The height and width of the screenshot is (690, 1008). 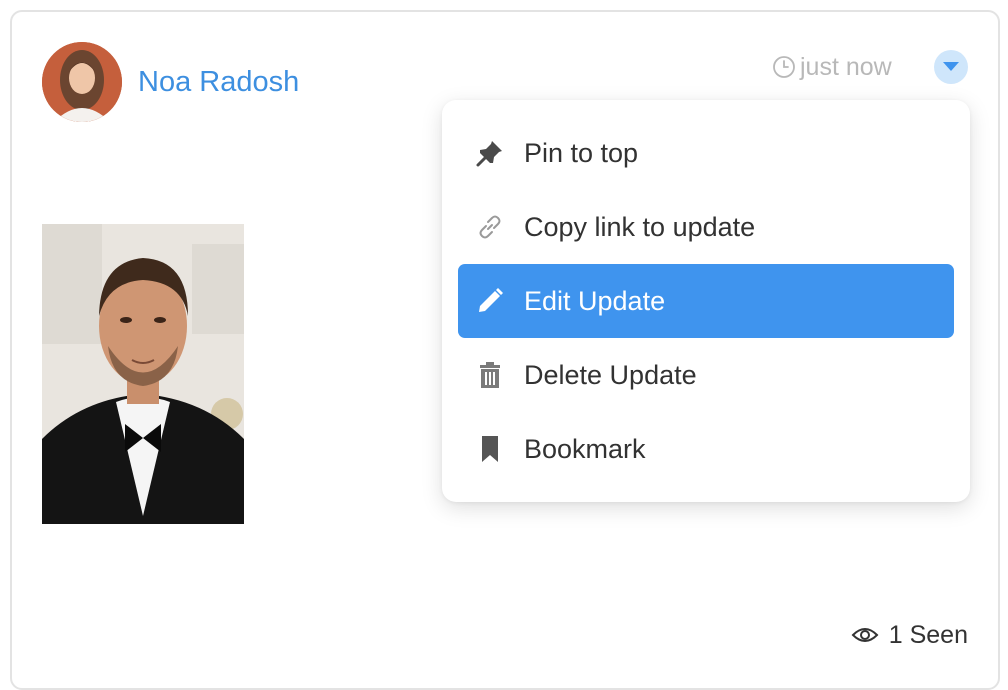 What do you see at coordinates (585, 448) in the screenshot?
I see `menu-item-label: Bookmark` at bounding box center [585, 448].